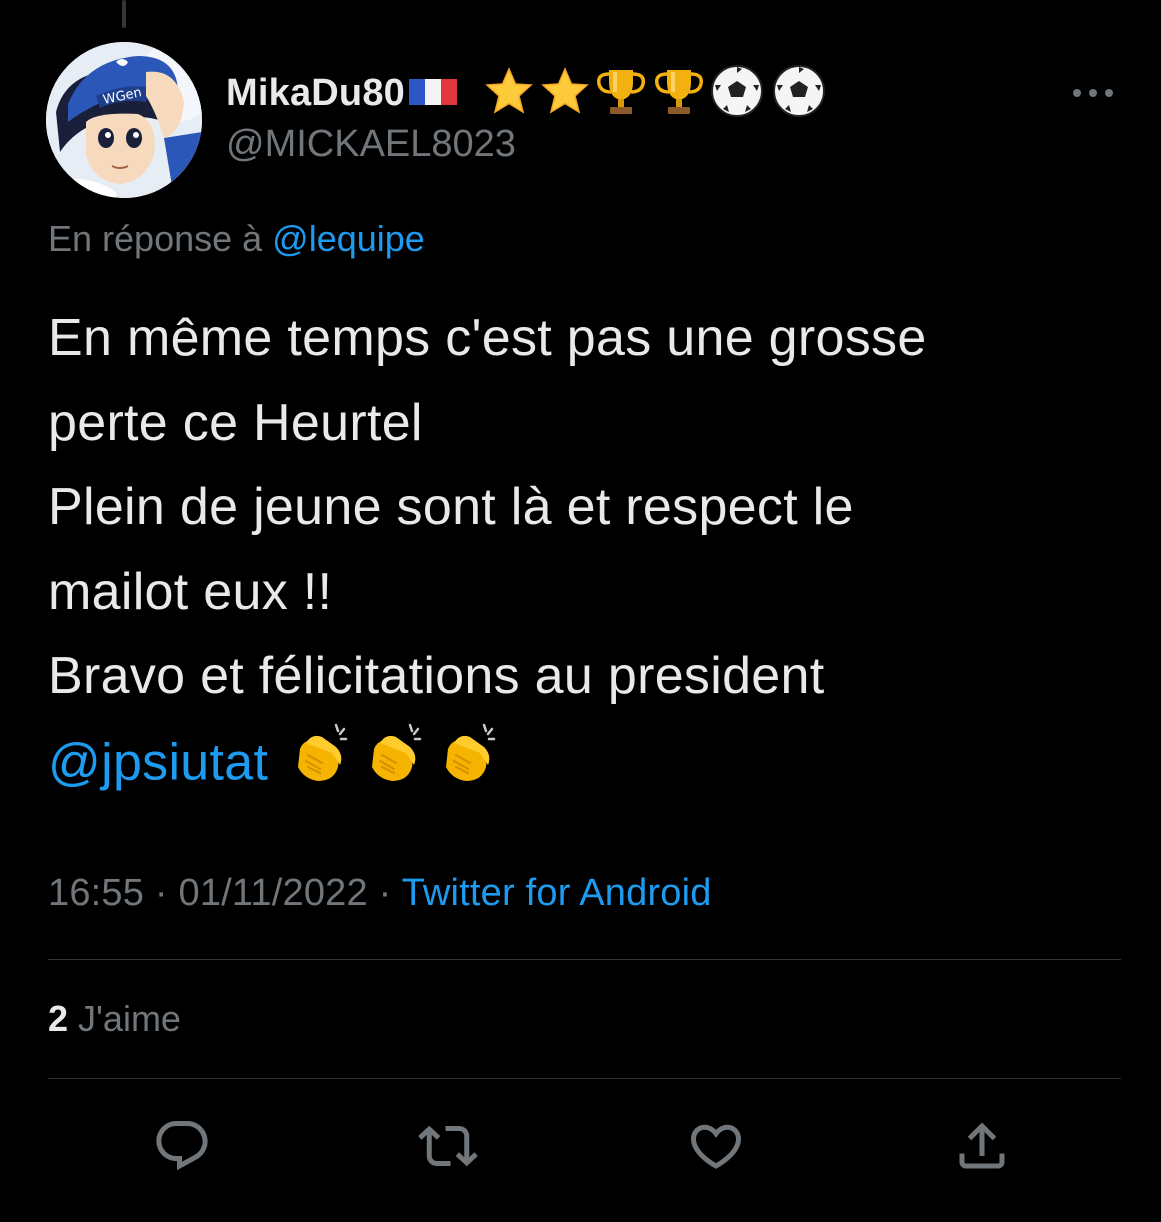  I want to click on user-handle: @MICKAEL8023, so click(371, 144).